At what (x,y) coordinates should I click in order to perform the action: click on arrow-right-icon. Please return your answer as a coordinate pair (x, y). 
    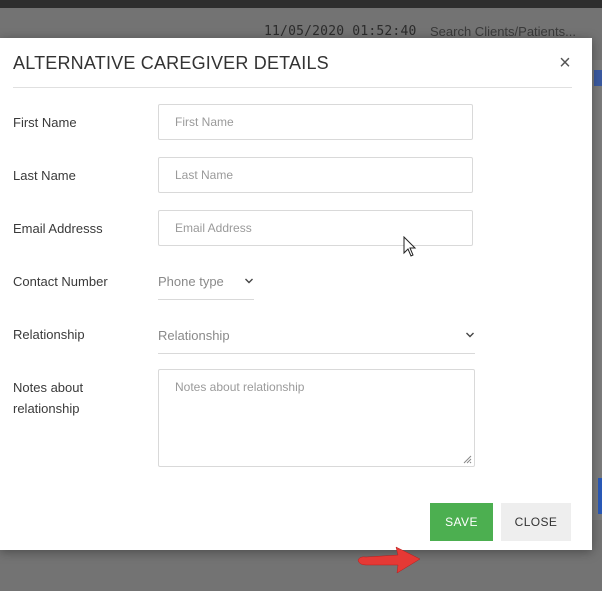
    Looking at the image, I should click on (389, 560).